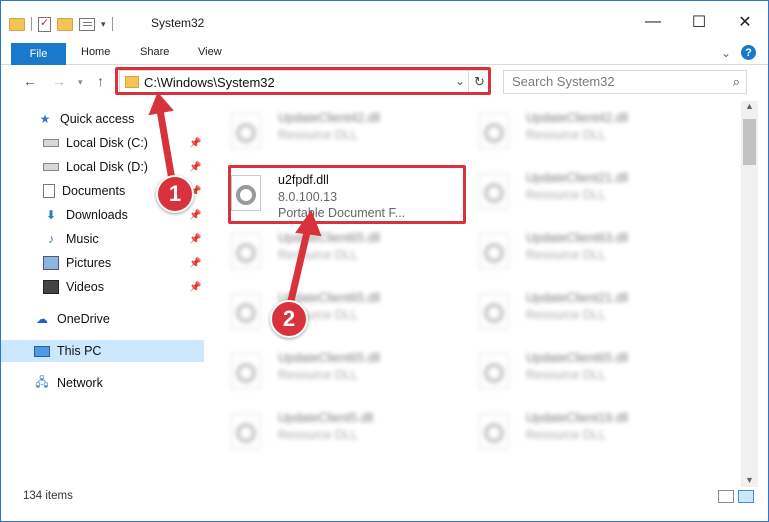 The height and width of the screenshot is (522, 769). What do you see at coordinates (577, 178) in the screenshot?
I see `file-name: UpdateClient21.dll` at bounding box center [577, 178].